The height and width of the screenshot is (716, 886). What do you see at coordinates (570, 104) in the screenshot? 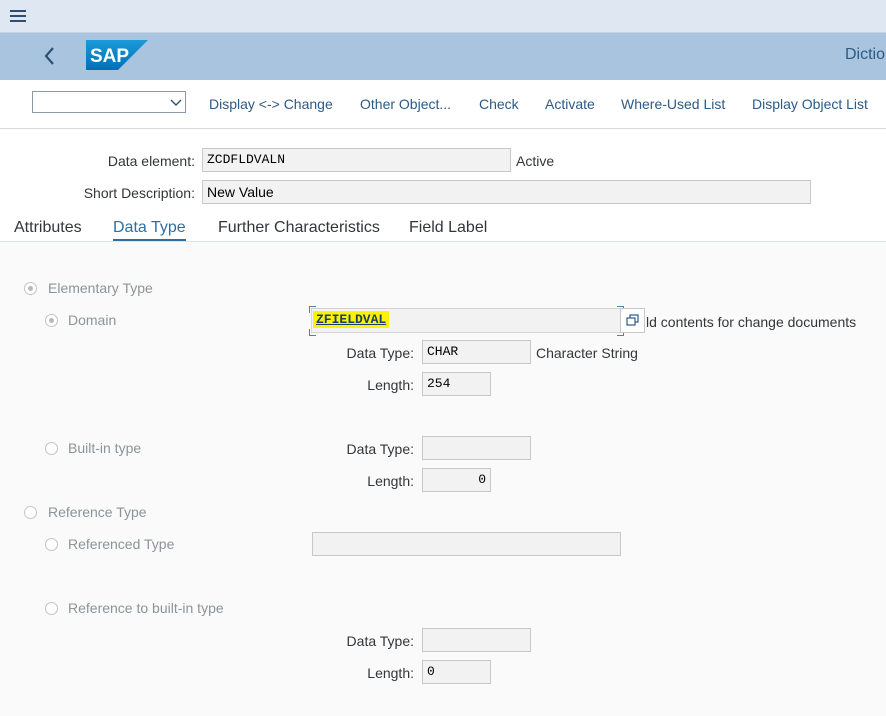
I see `activate-button: Activate` at bounding box center [570, 104].